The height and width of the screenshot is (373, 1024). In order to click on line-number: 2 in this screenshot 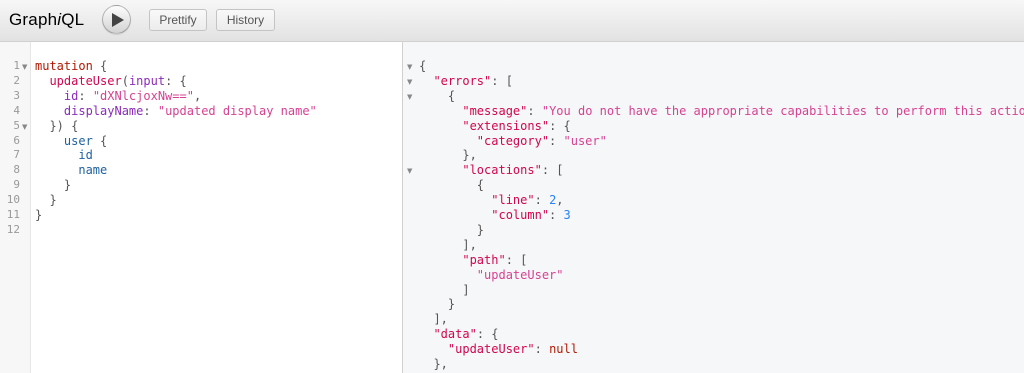, I will do `click(16, 80)`.